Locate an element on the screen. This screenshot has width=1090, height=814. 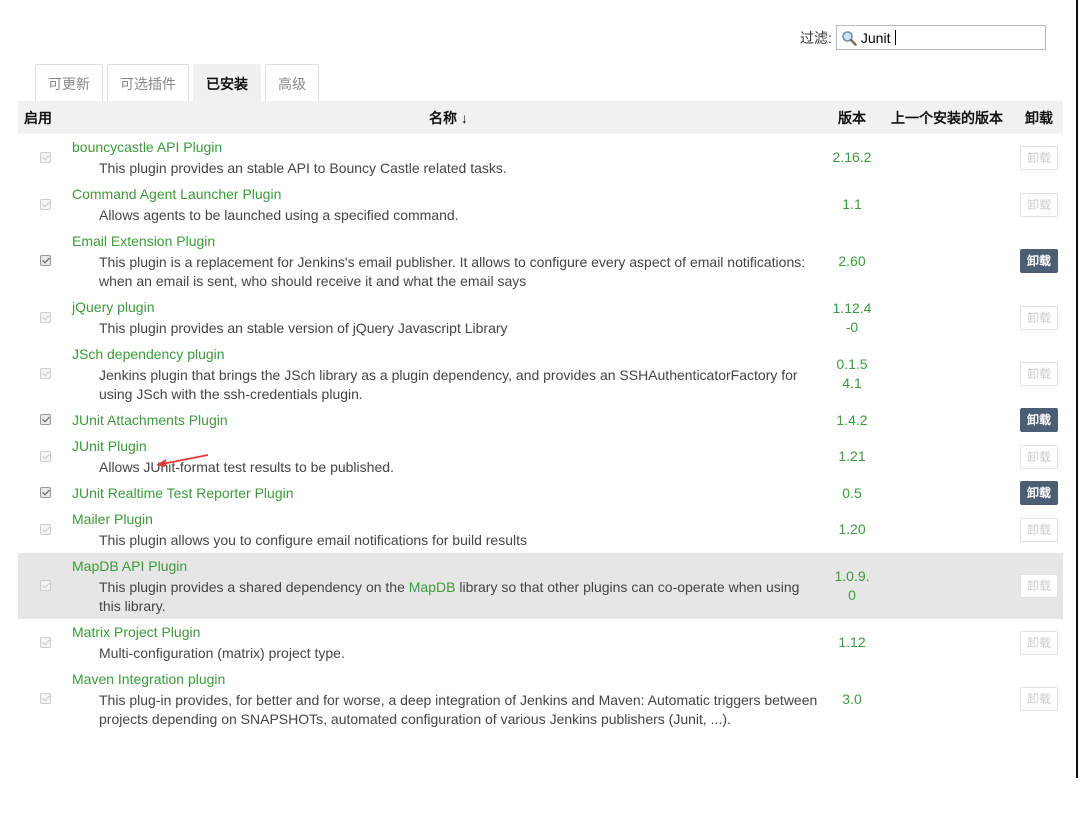
plugin-tabs: 可更新 可选插件 已安装 高级 is located at coordinates (177, 83).